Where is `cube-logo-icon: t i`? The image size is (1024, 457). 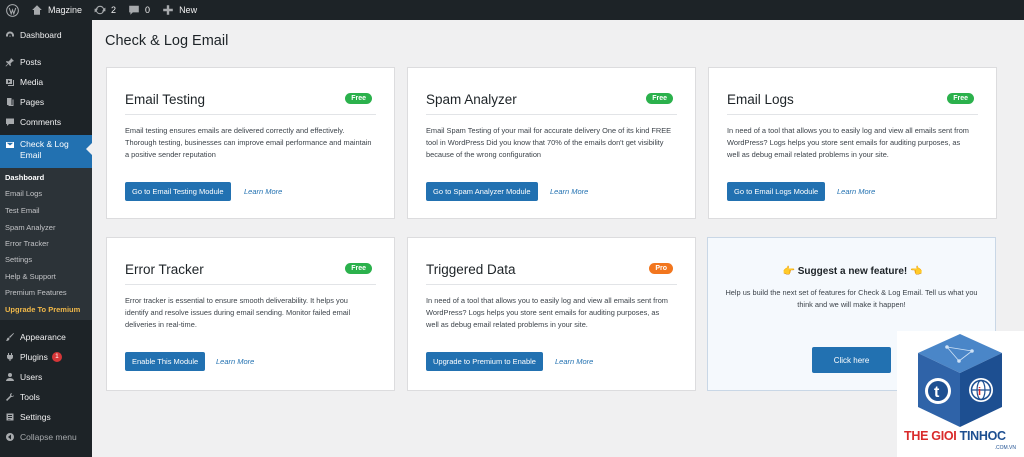
cube-logo-icon: t i is located at coordinates (960, 380).